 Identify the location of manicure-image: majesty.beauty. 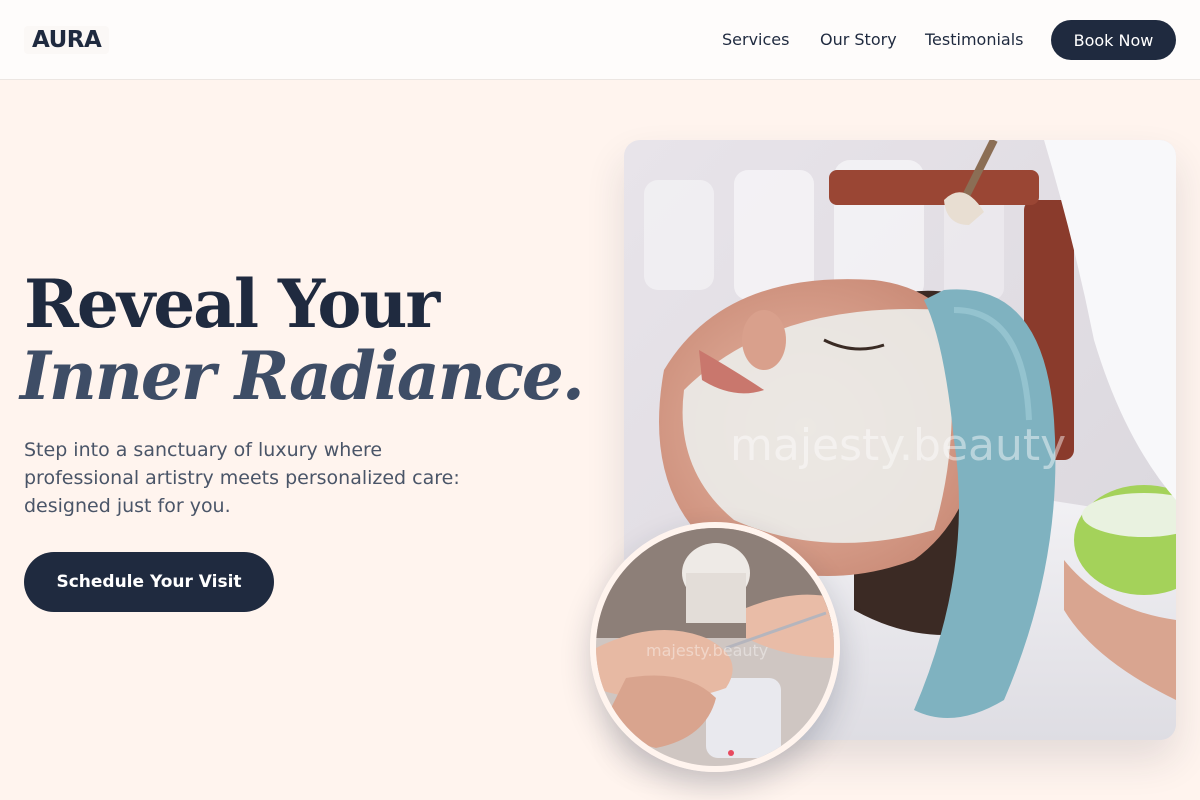
(715, 647).